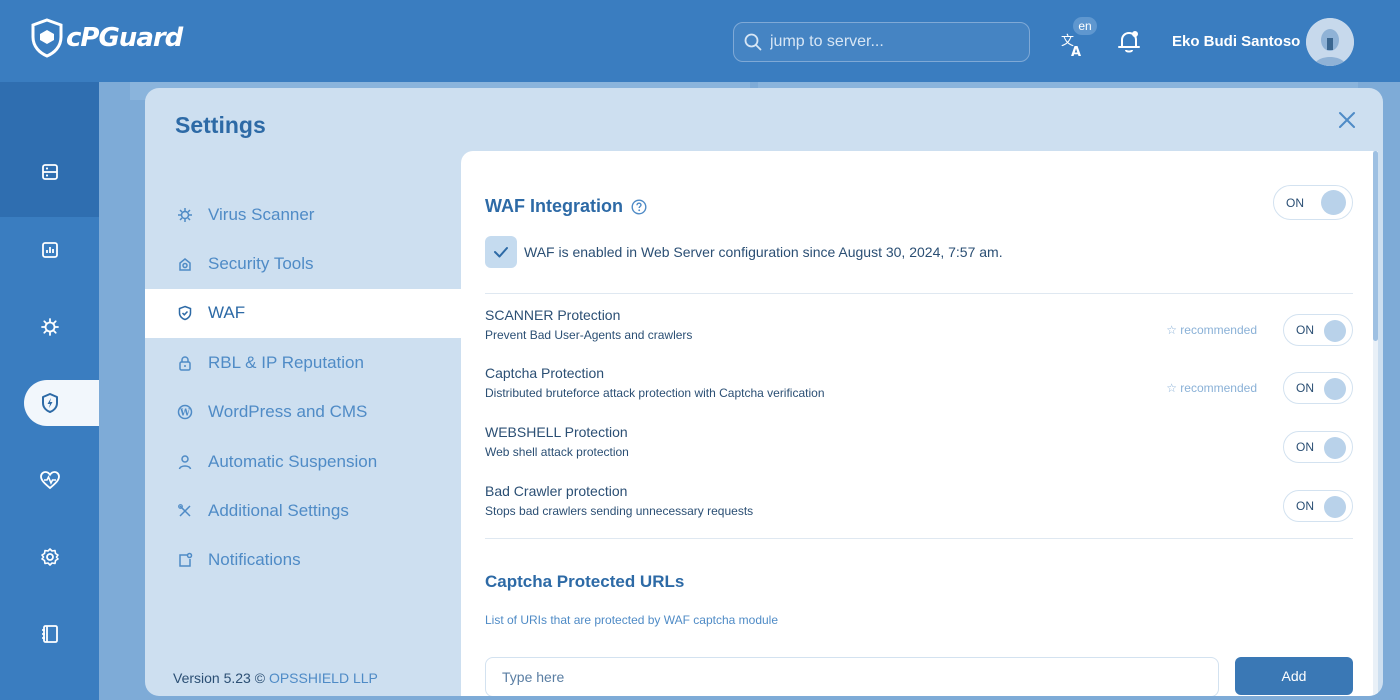 The image size is (1400, 700). Describe the element at coordinates (1085, 26) in the screenshot. I see `language-badge: en` at that location.